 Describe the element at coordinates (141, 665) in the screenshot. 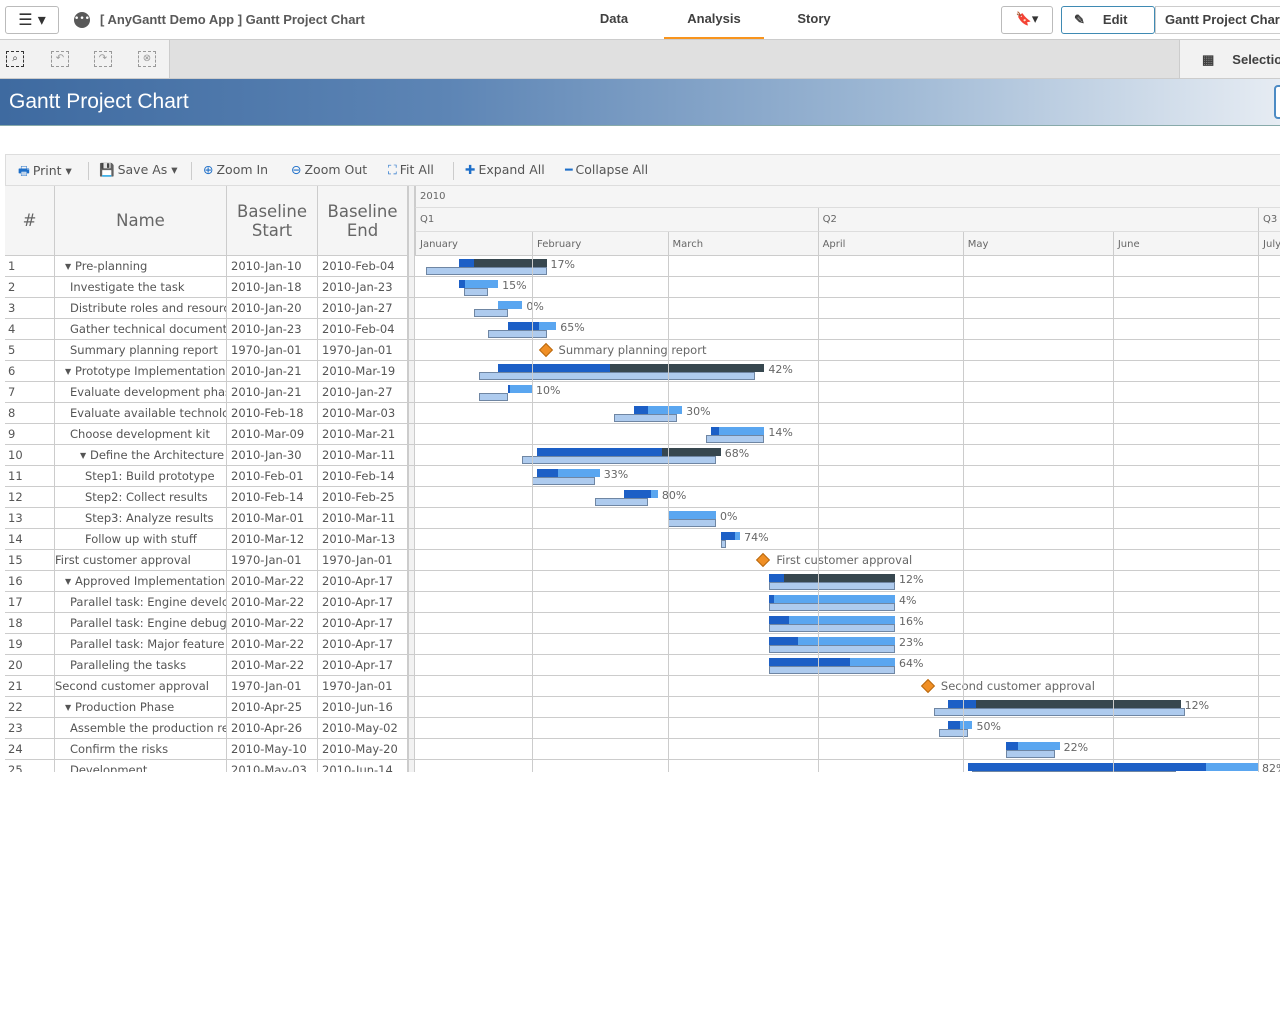

I see `task-name: Paralleling the tasks` at that location.